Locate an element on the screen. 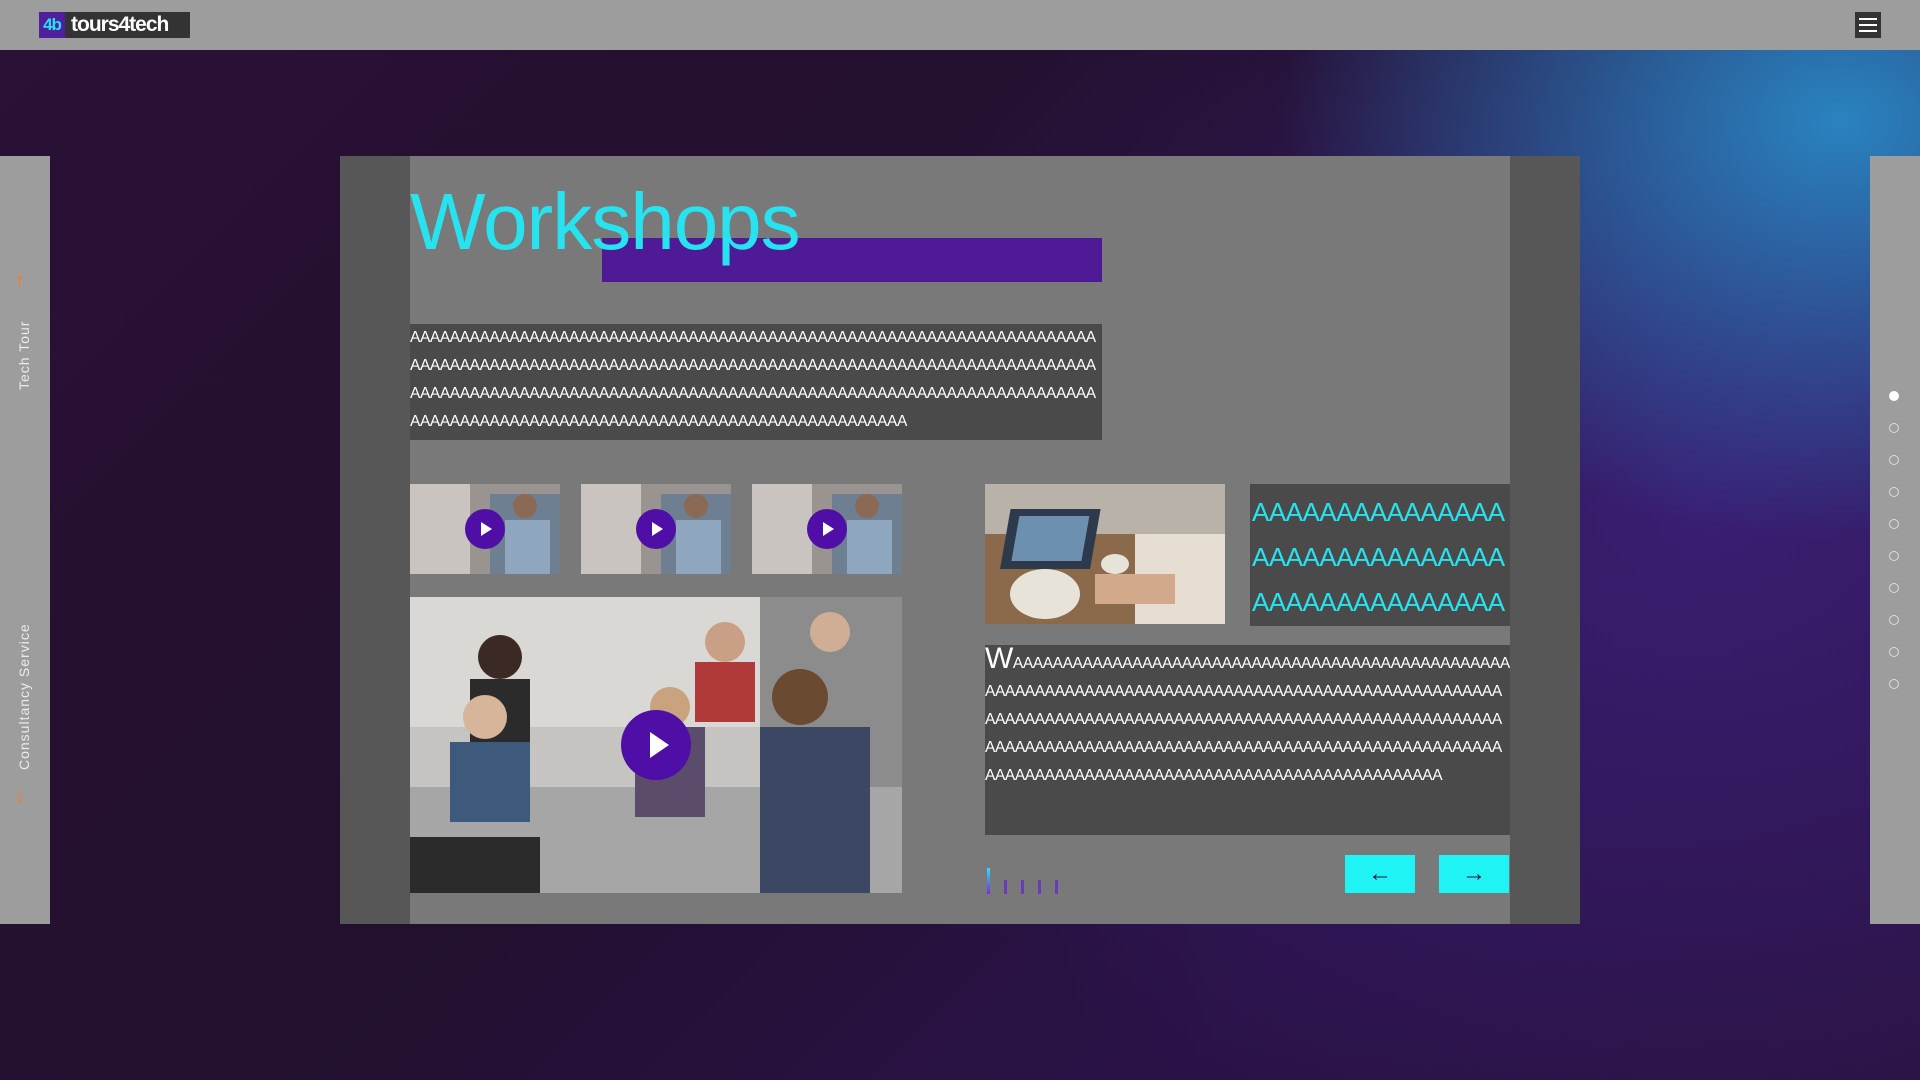 Image resolution: width=1920 pixels, height=1080 pixels. slide-indicator is located at coordinates (1022, 881).